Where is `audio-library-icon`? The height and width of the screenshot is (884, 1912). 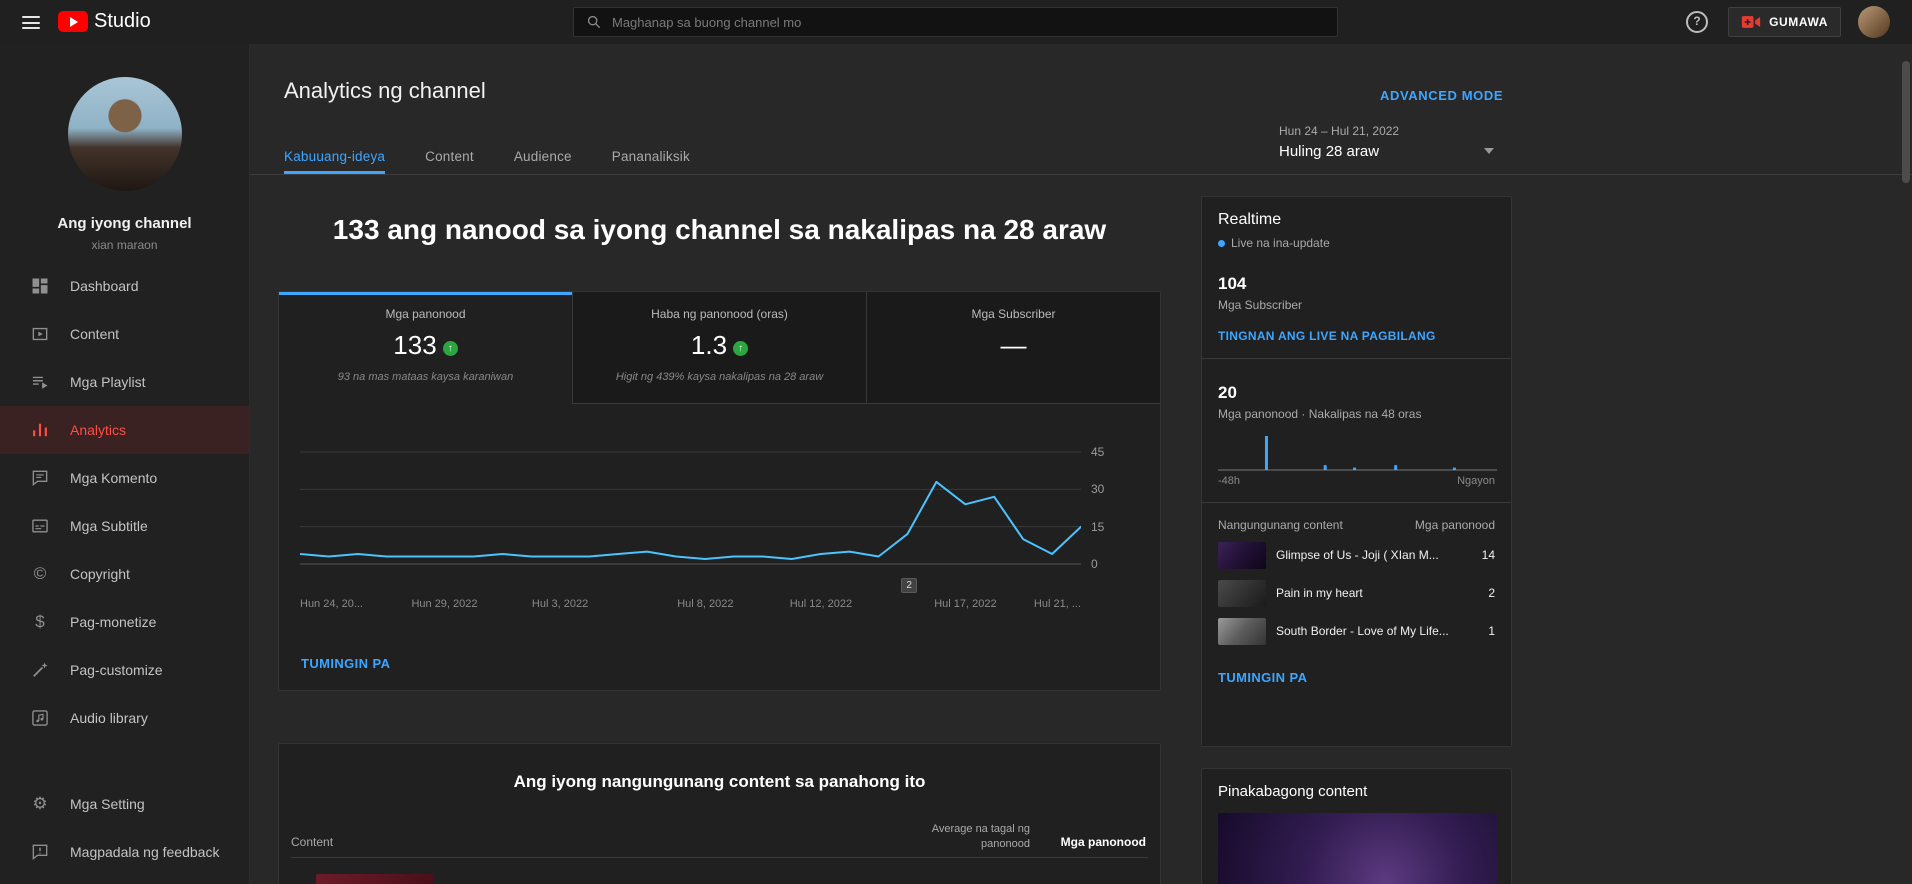
audio-library-icon is located at coordinates (40, 718).